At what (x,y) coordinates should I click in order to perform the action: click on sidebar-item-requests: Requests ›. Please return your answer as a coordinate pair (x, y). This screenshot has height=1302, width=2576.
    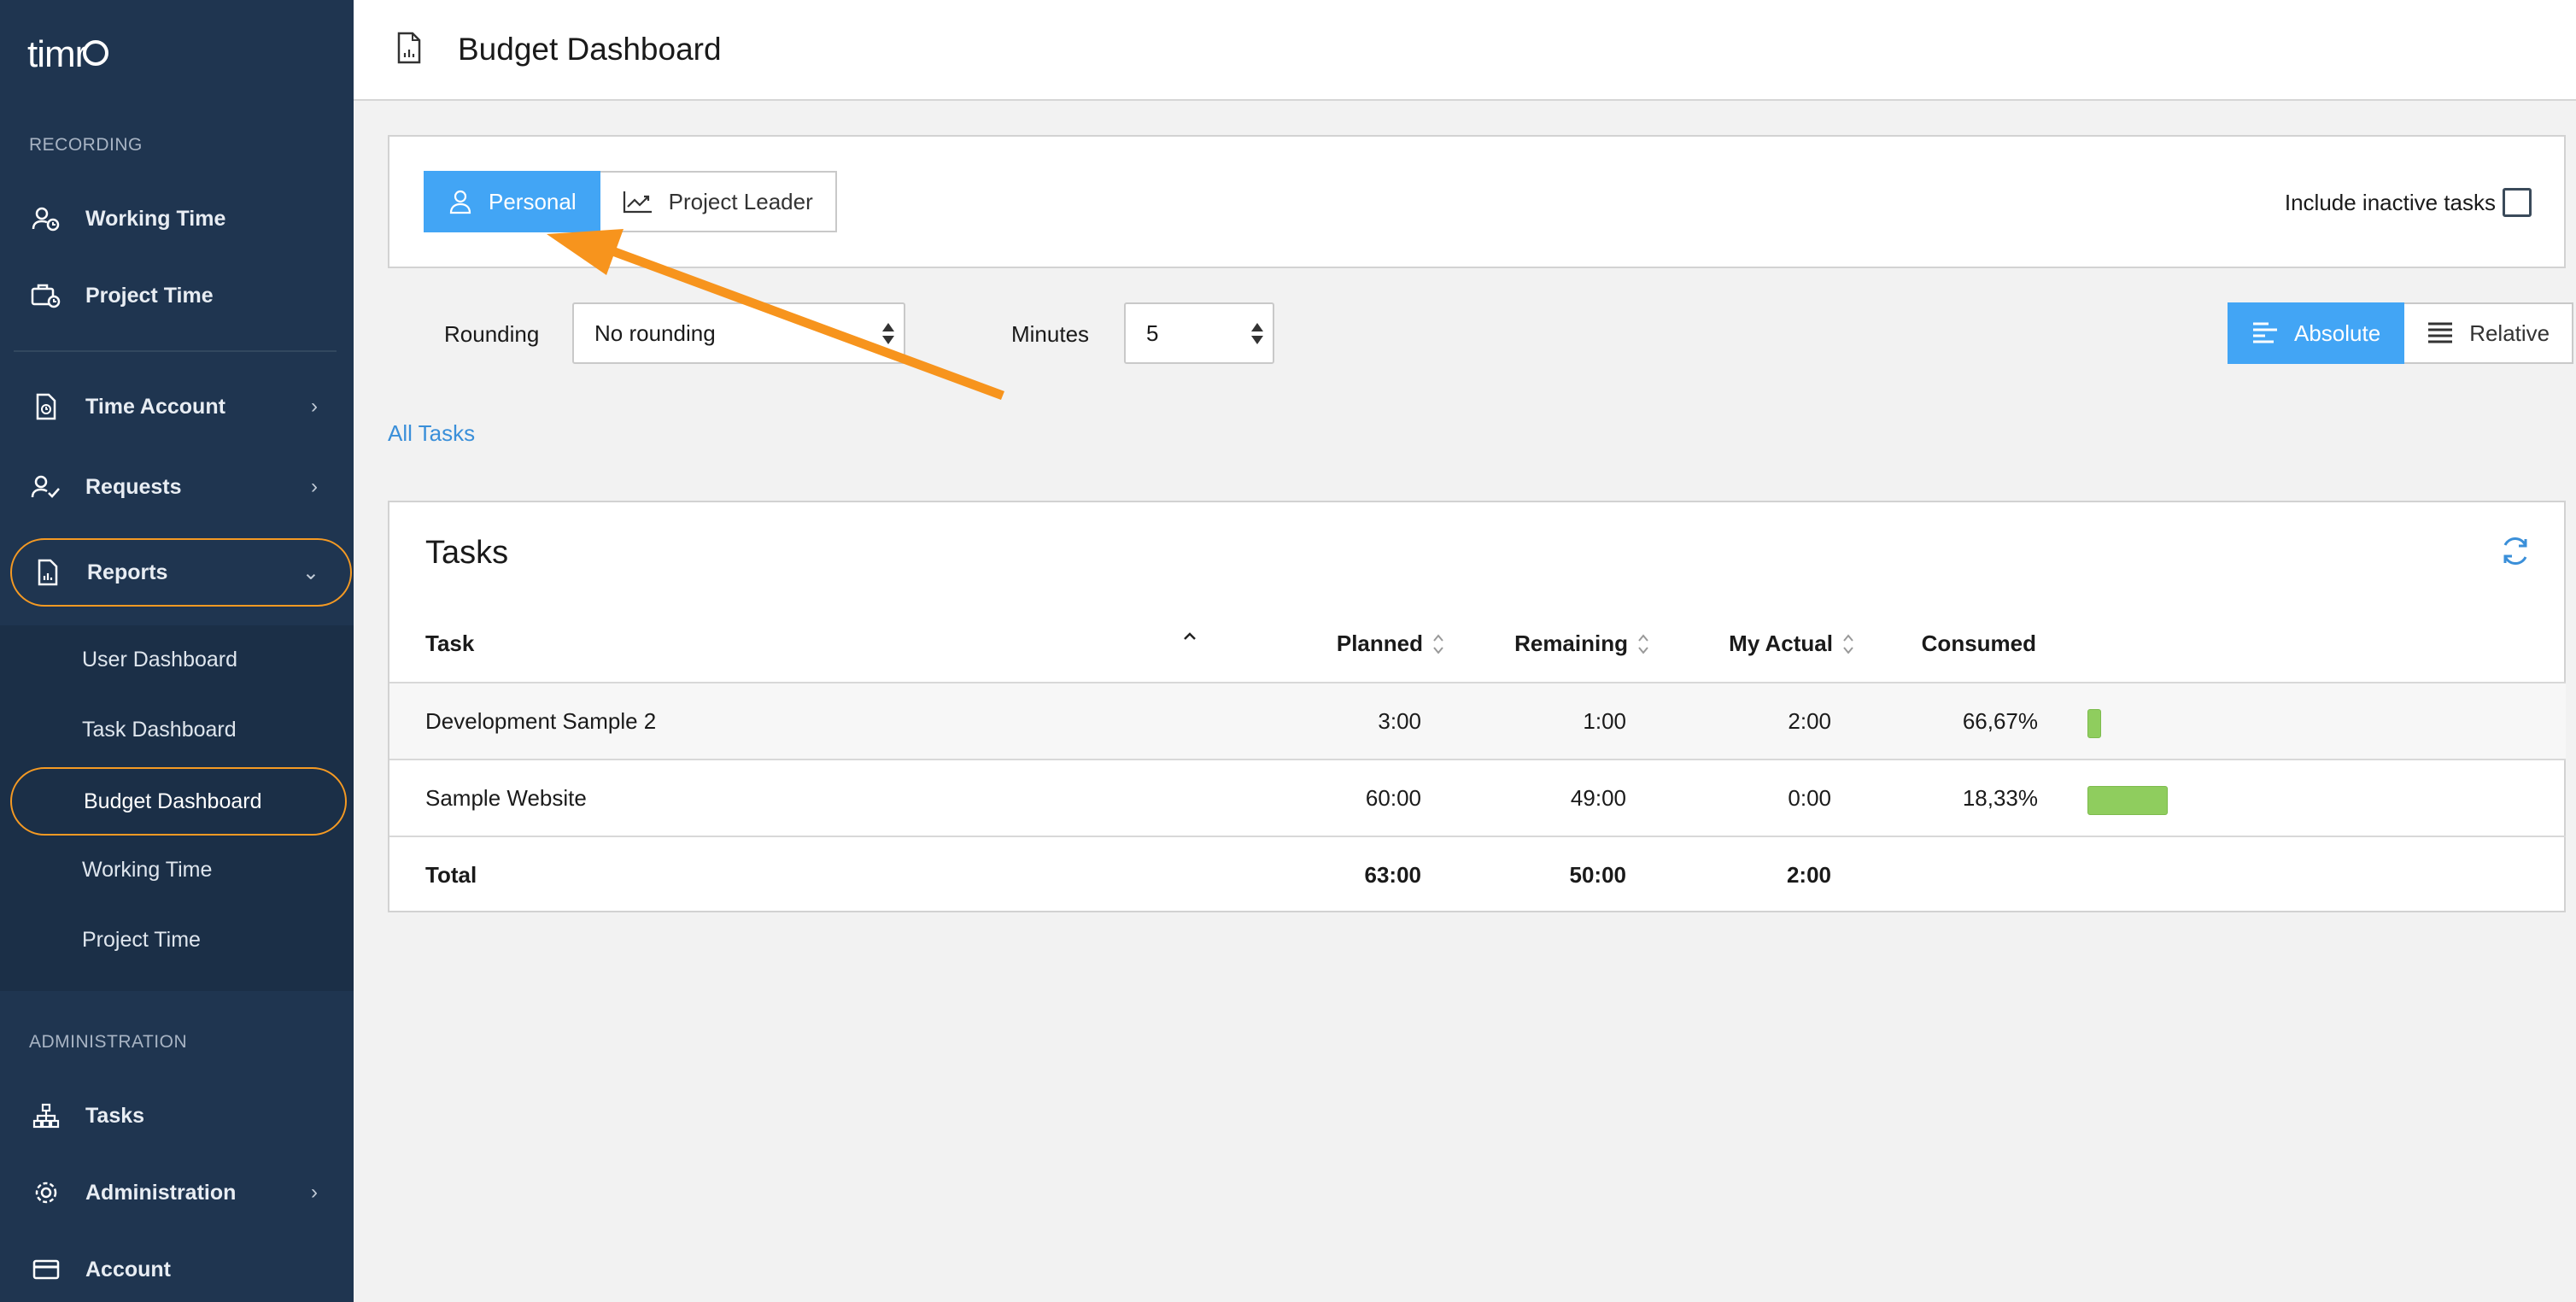
    Looking at the image, I should click on (181, 487).